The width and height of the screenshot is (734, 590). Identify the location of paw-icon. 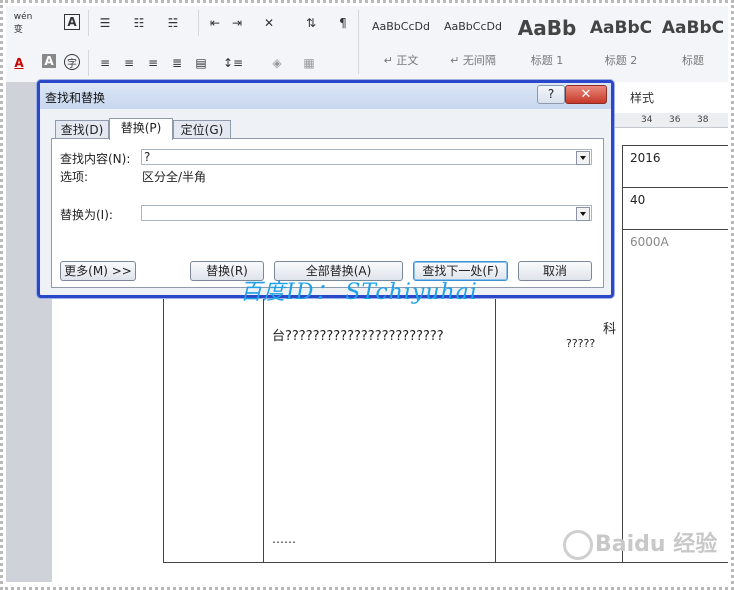
(578, 545).